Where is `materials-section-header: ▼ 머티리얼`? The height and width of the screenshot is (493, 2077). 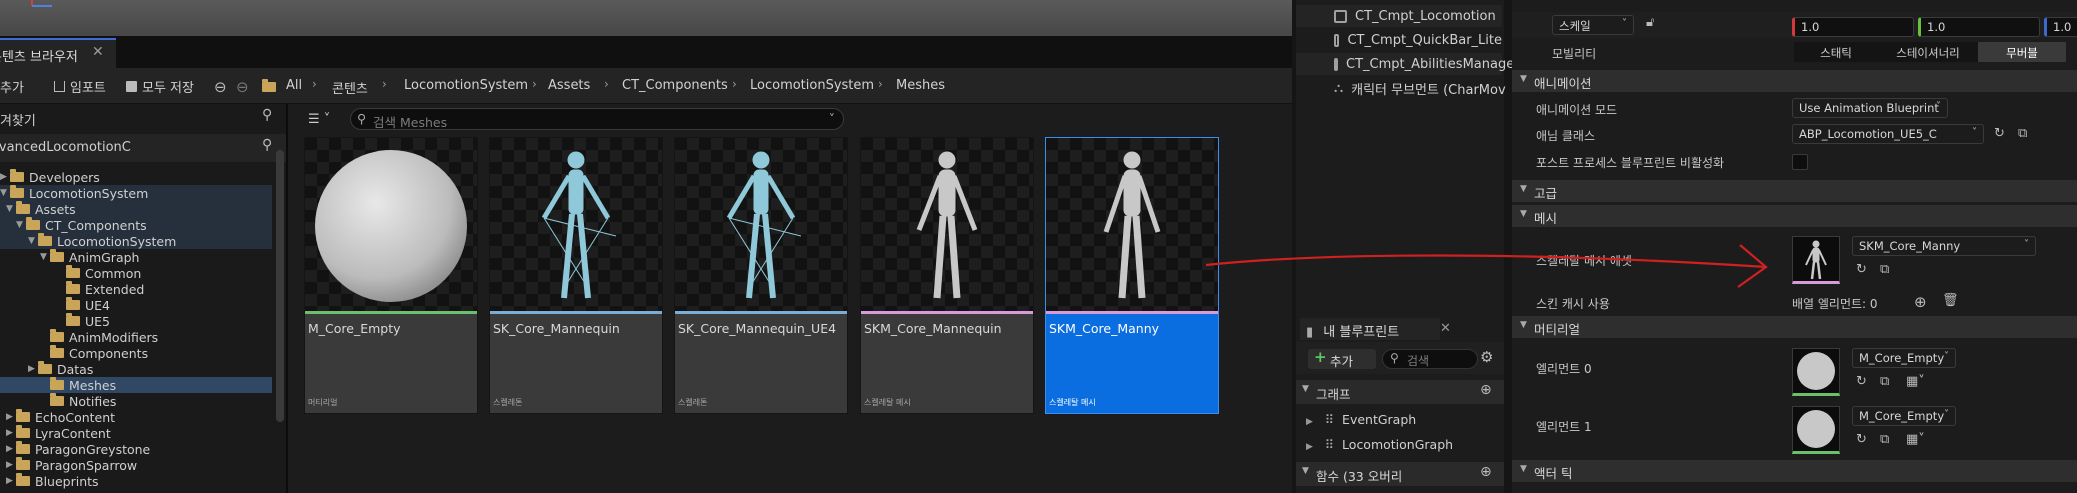
materials-section-header: ▼ 머티리얼 is located at coordinates (1794, 327).